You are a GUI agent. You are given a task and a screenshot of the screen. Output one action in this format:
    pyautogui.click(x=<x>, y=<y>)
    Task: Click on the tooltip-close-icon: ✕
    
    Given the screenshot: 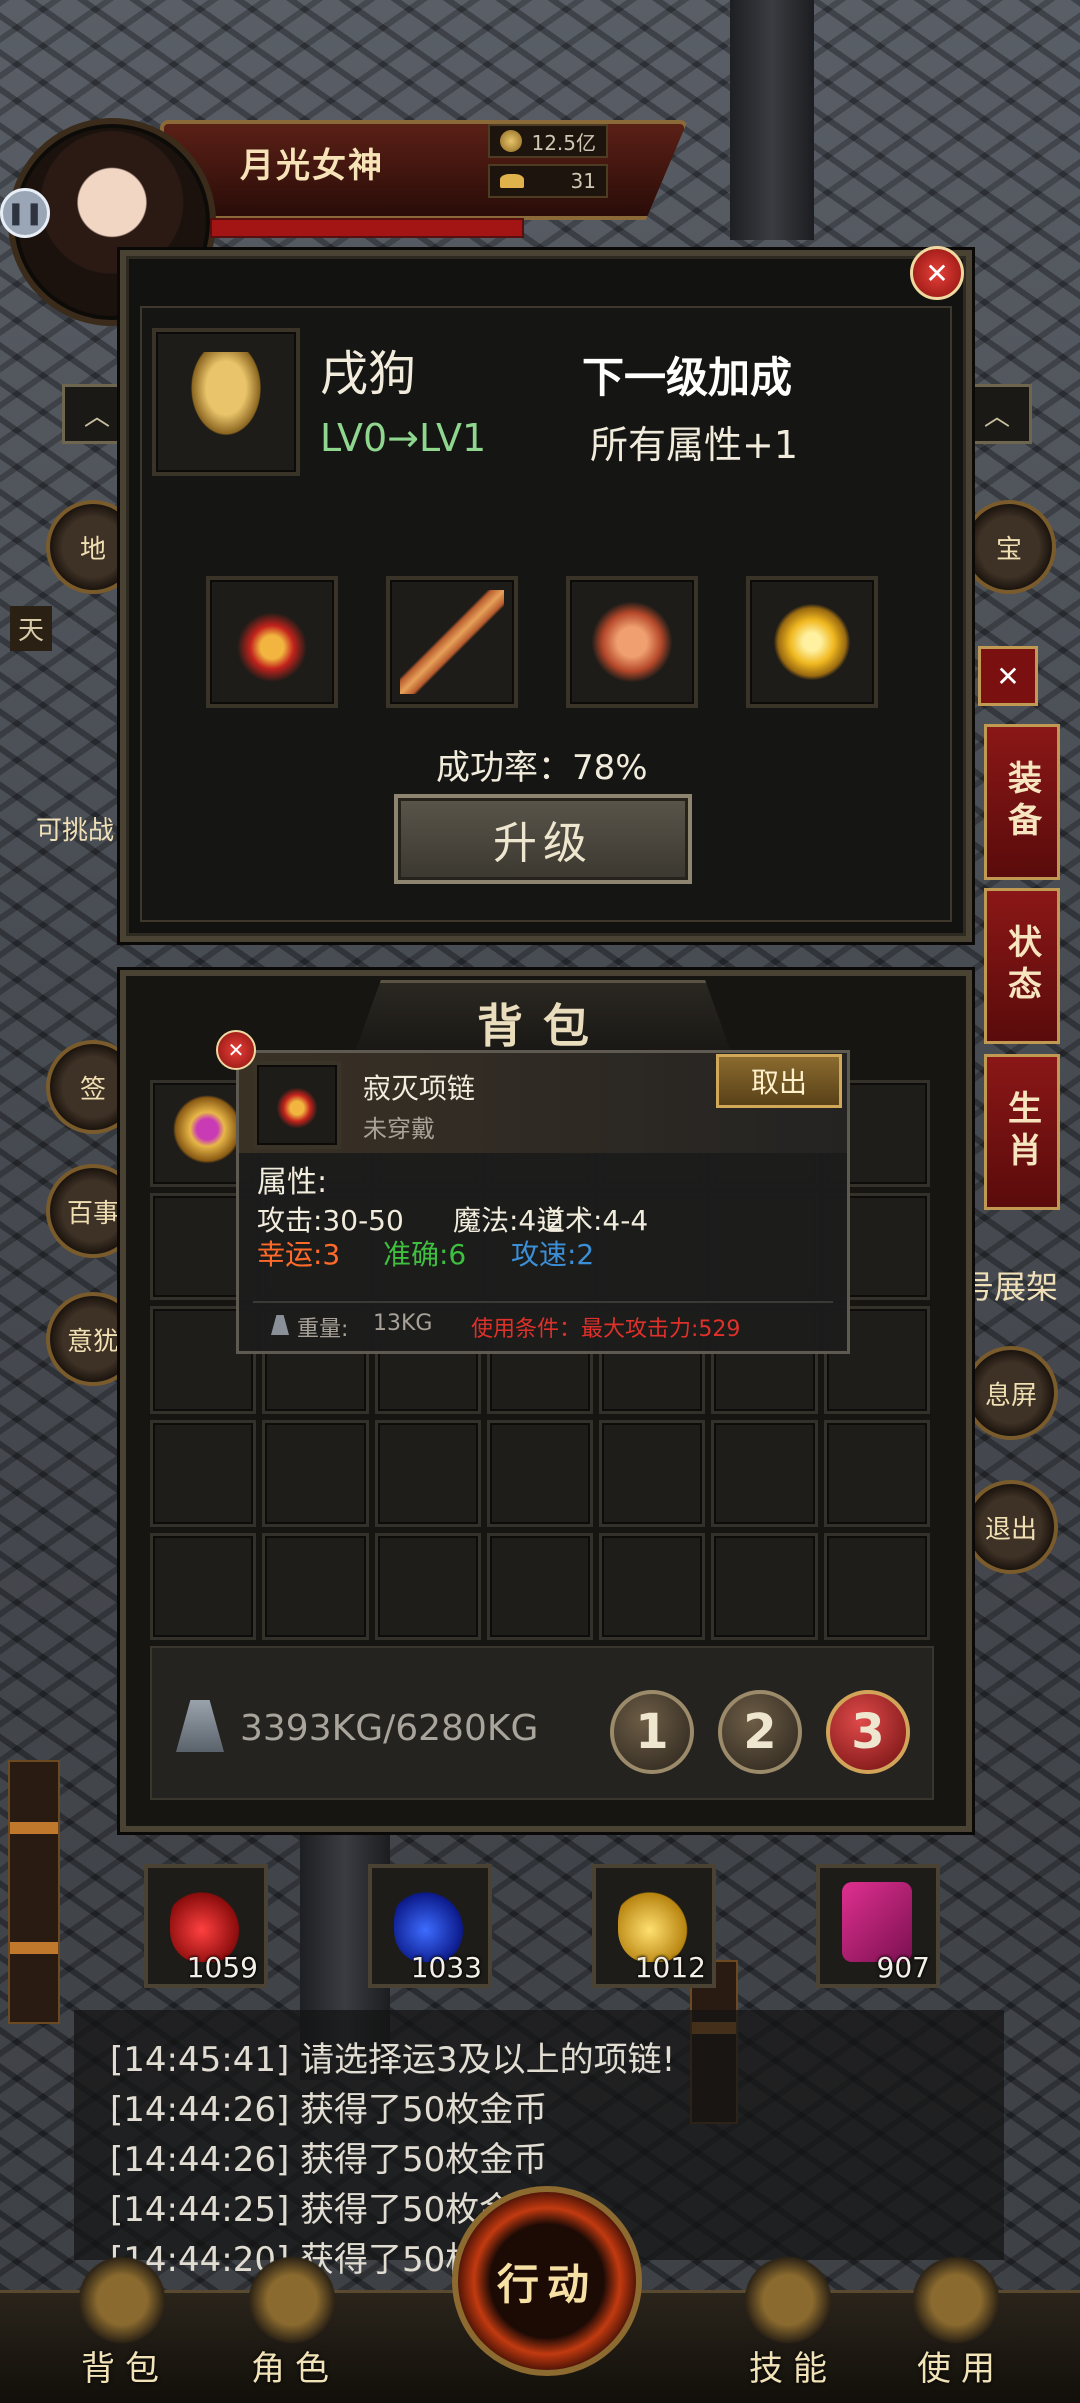 What is the action you would take?
    pyautogui.click(x=236, y=1050)
    